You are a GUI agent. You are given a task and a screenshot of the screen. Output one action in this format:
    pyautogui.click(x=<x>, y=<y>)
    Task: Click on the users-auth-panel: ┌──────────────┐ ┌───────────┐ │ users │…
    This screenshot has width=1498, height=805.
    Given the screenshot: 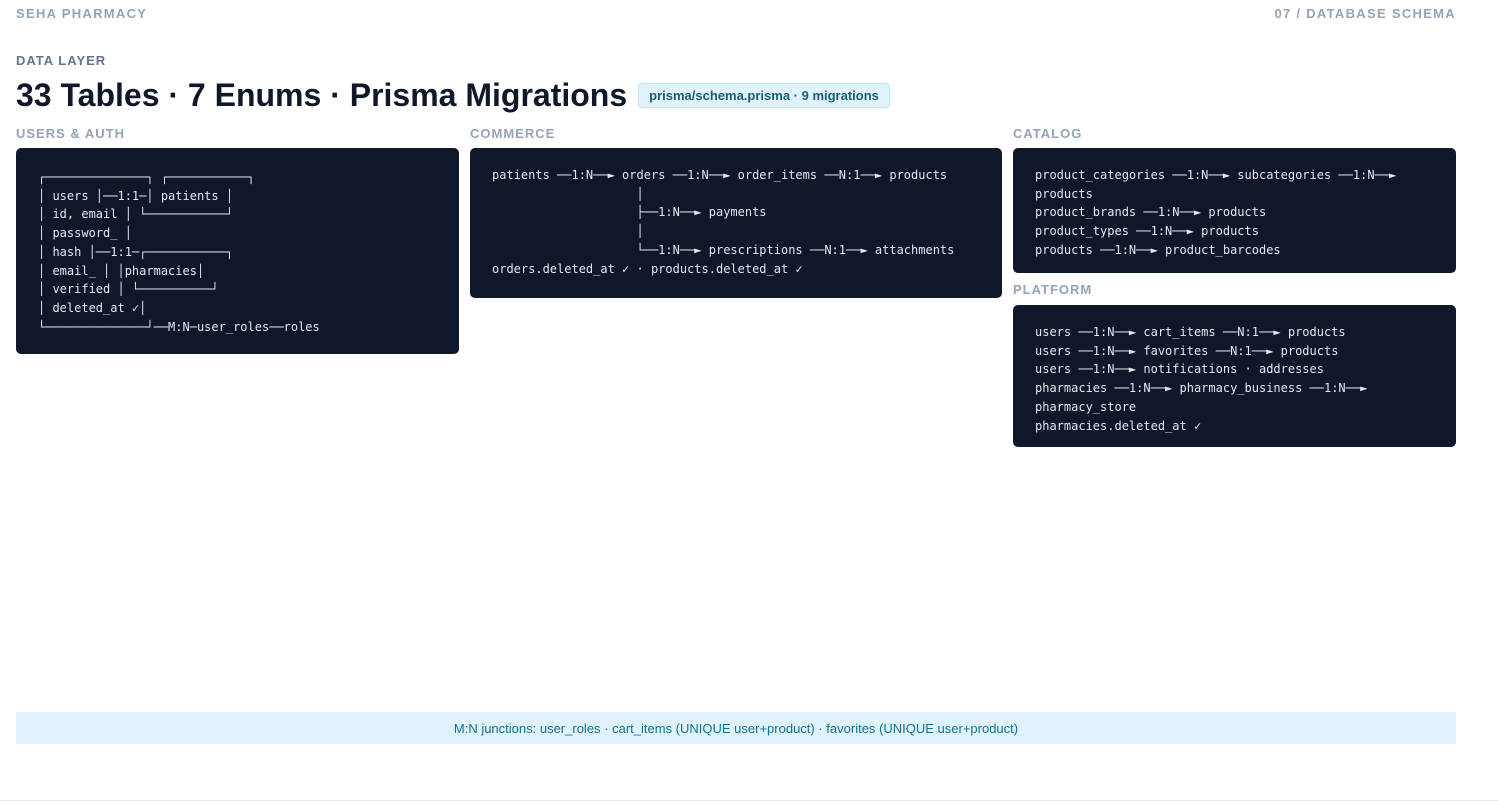 What is the action you would take?
    pyautogui.click(x=237, y=251)
    